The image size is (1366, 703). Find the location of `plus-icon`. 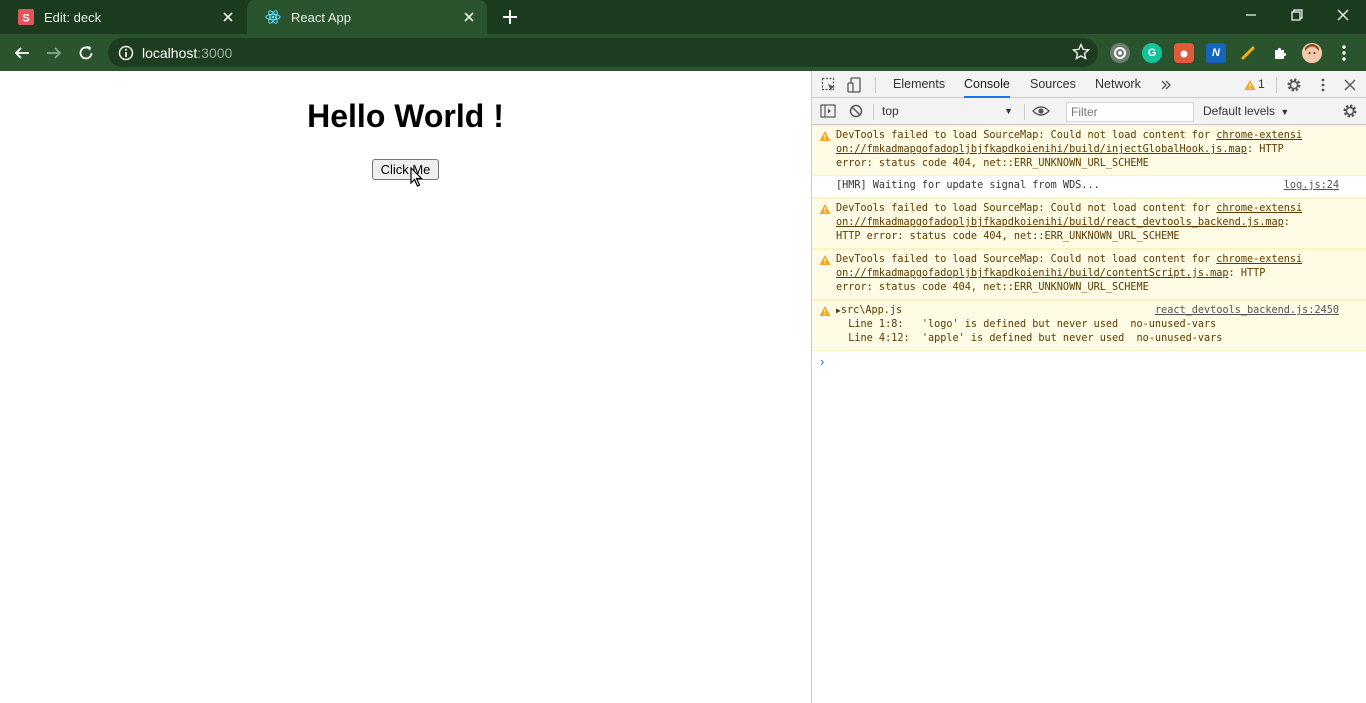

plus-icon is located at coordinates (510, 17).